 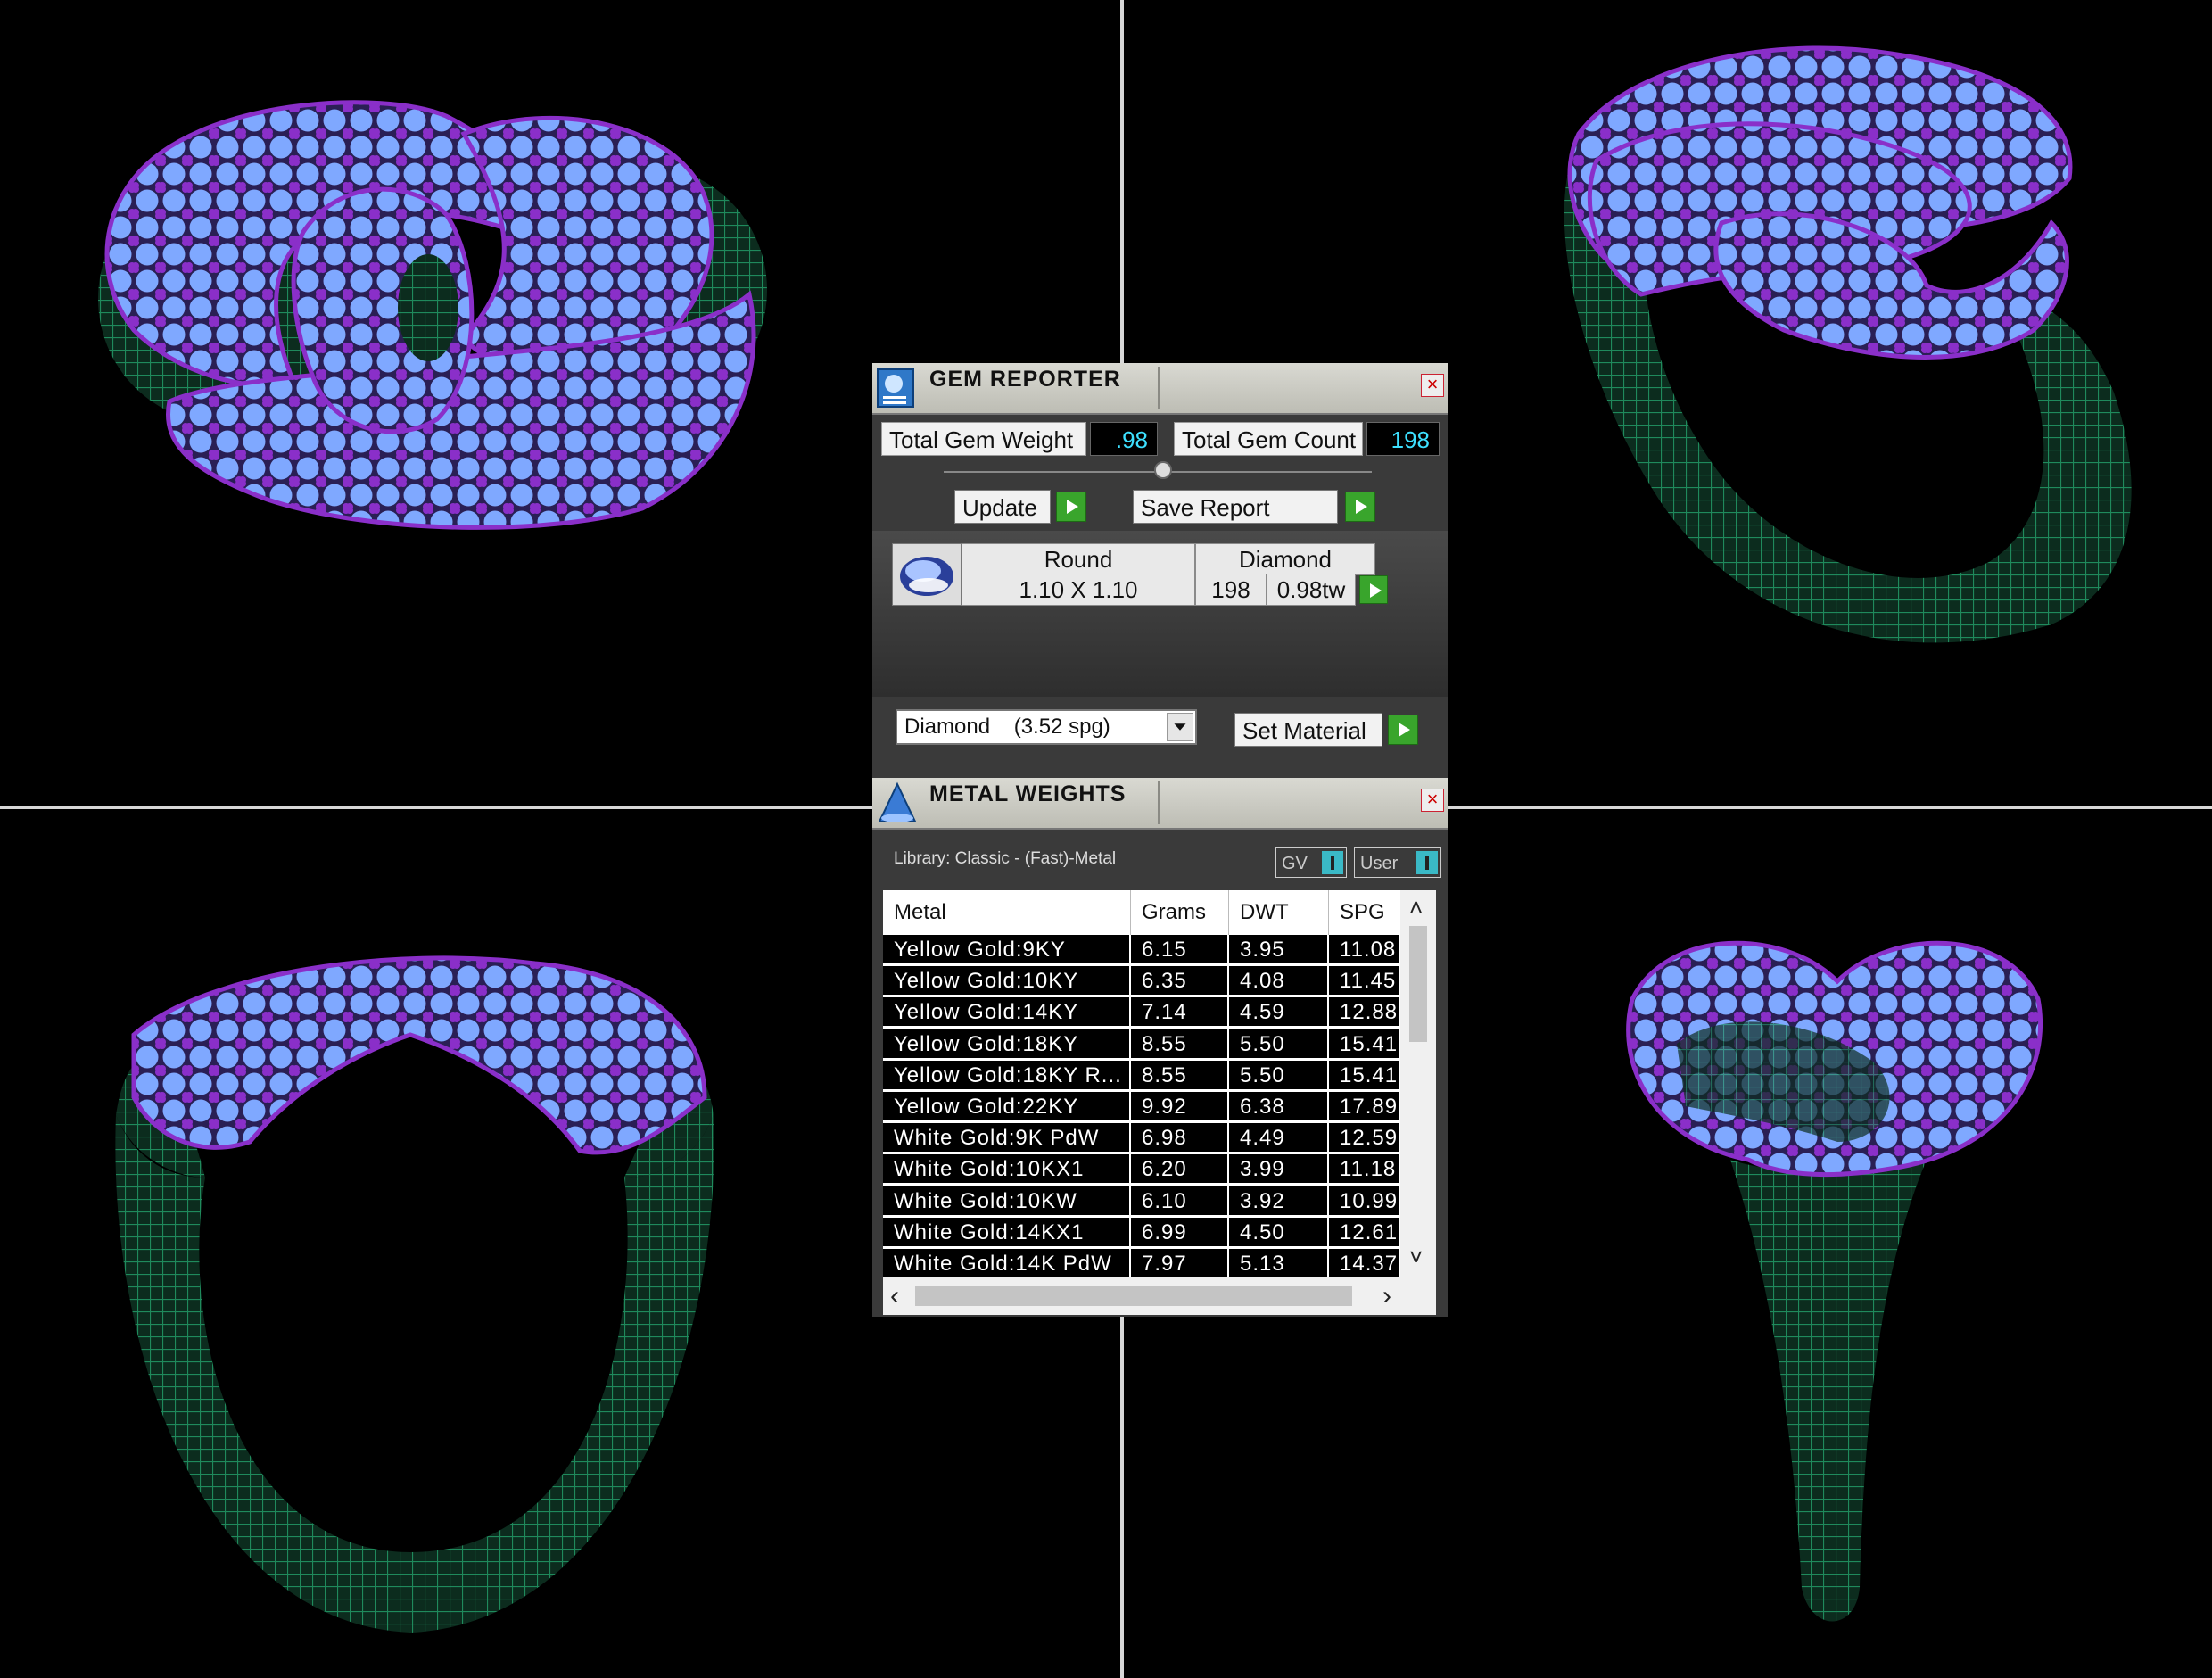 I want to click on grams-cell: 7.14, so click(x=1179, y=1012).